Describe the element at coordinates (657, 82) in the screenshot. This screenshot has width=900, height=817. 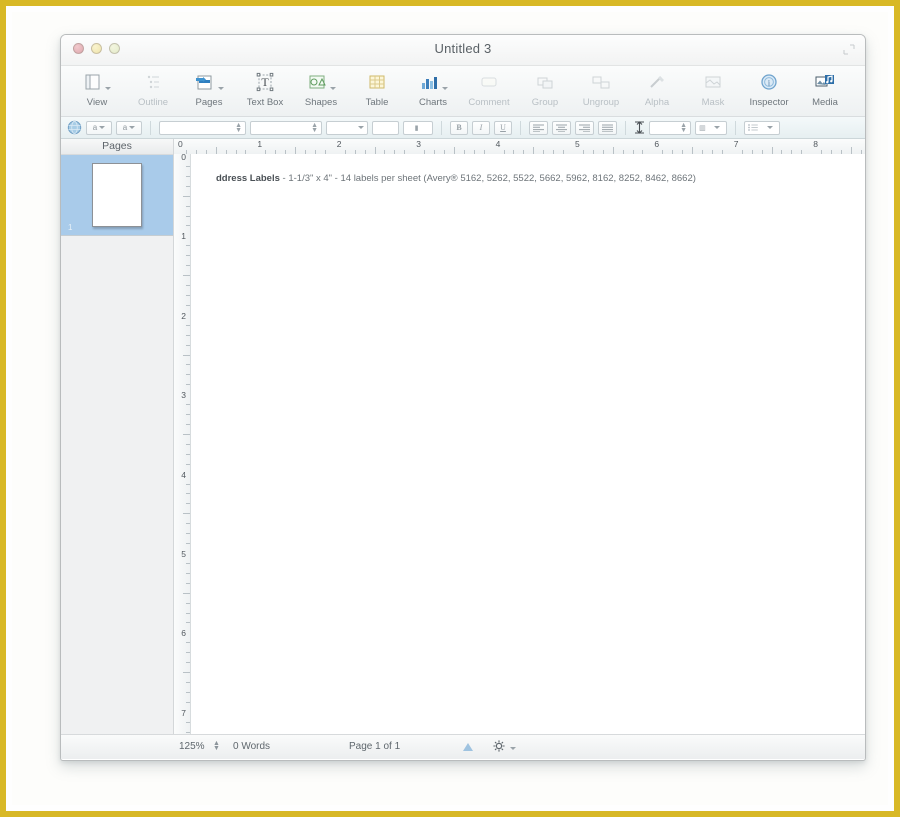
I see `alpha-icon` at that location.